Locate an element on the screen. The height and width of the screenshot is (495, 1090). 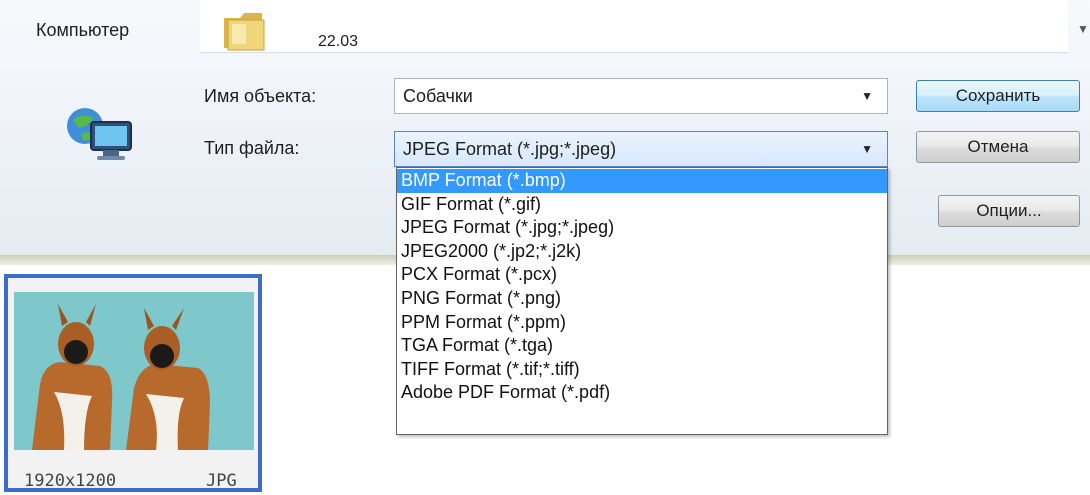
dropdown-option: PCX Format (*.pcx) is located at coordinates (642, 275).